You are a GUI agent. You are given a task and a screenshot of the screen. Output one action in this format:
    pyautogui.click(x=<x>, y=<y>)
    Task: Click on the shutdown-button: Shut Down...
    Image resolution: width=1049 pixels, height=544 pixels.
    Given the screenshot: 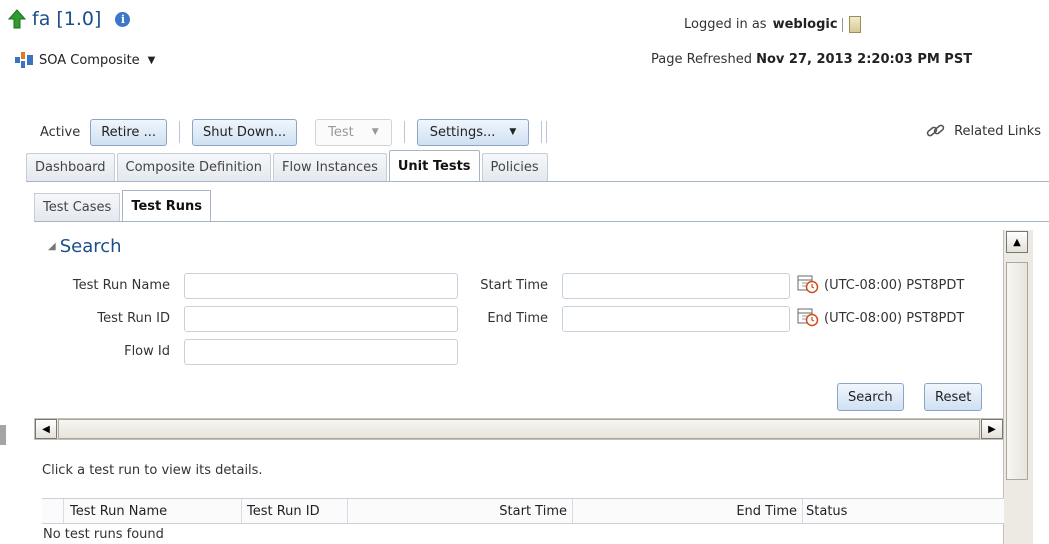 What is the action you would take?
    pyautogui.click(x=244, y=132)
    